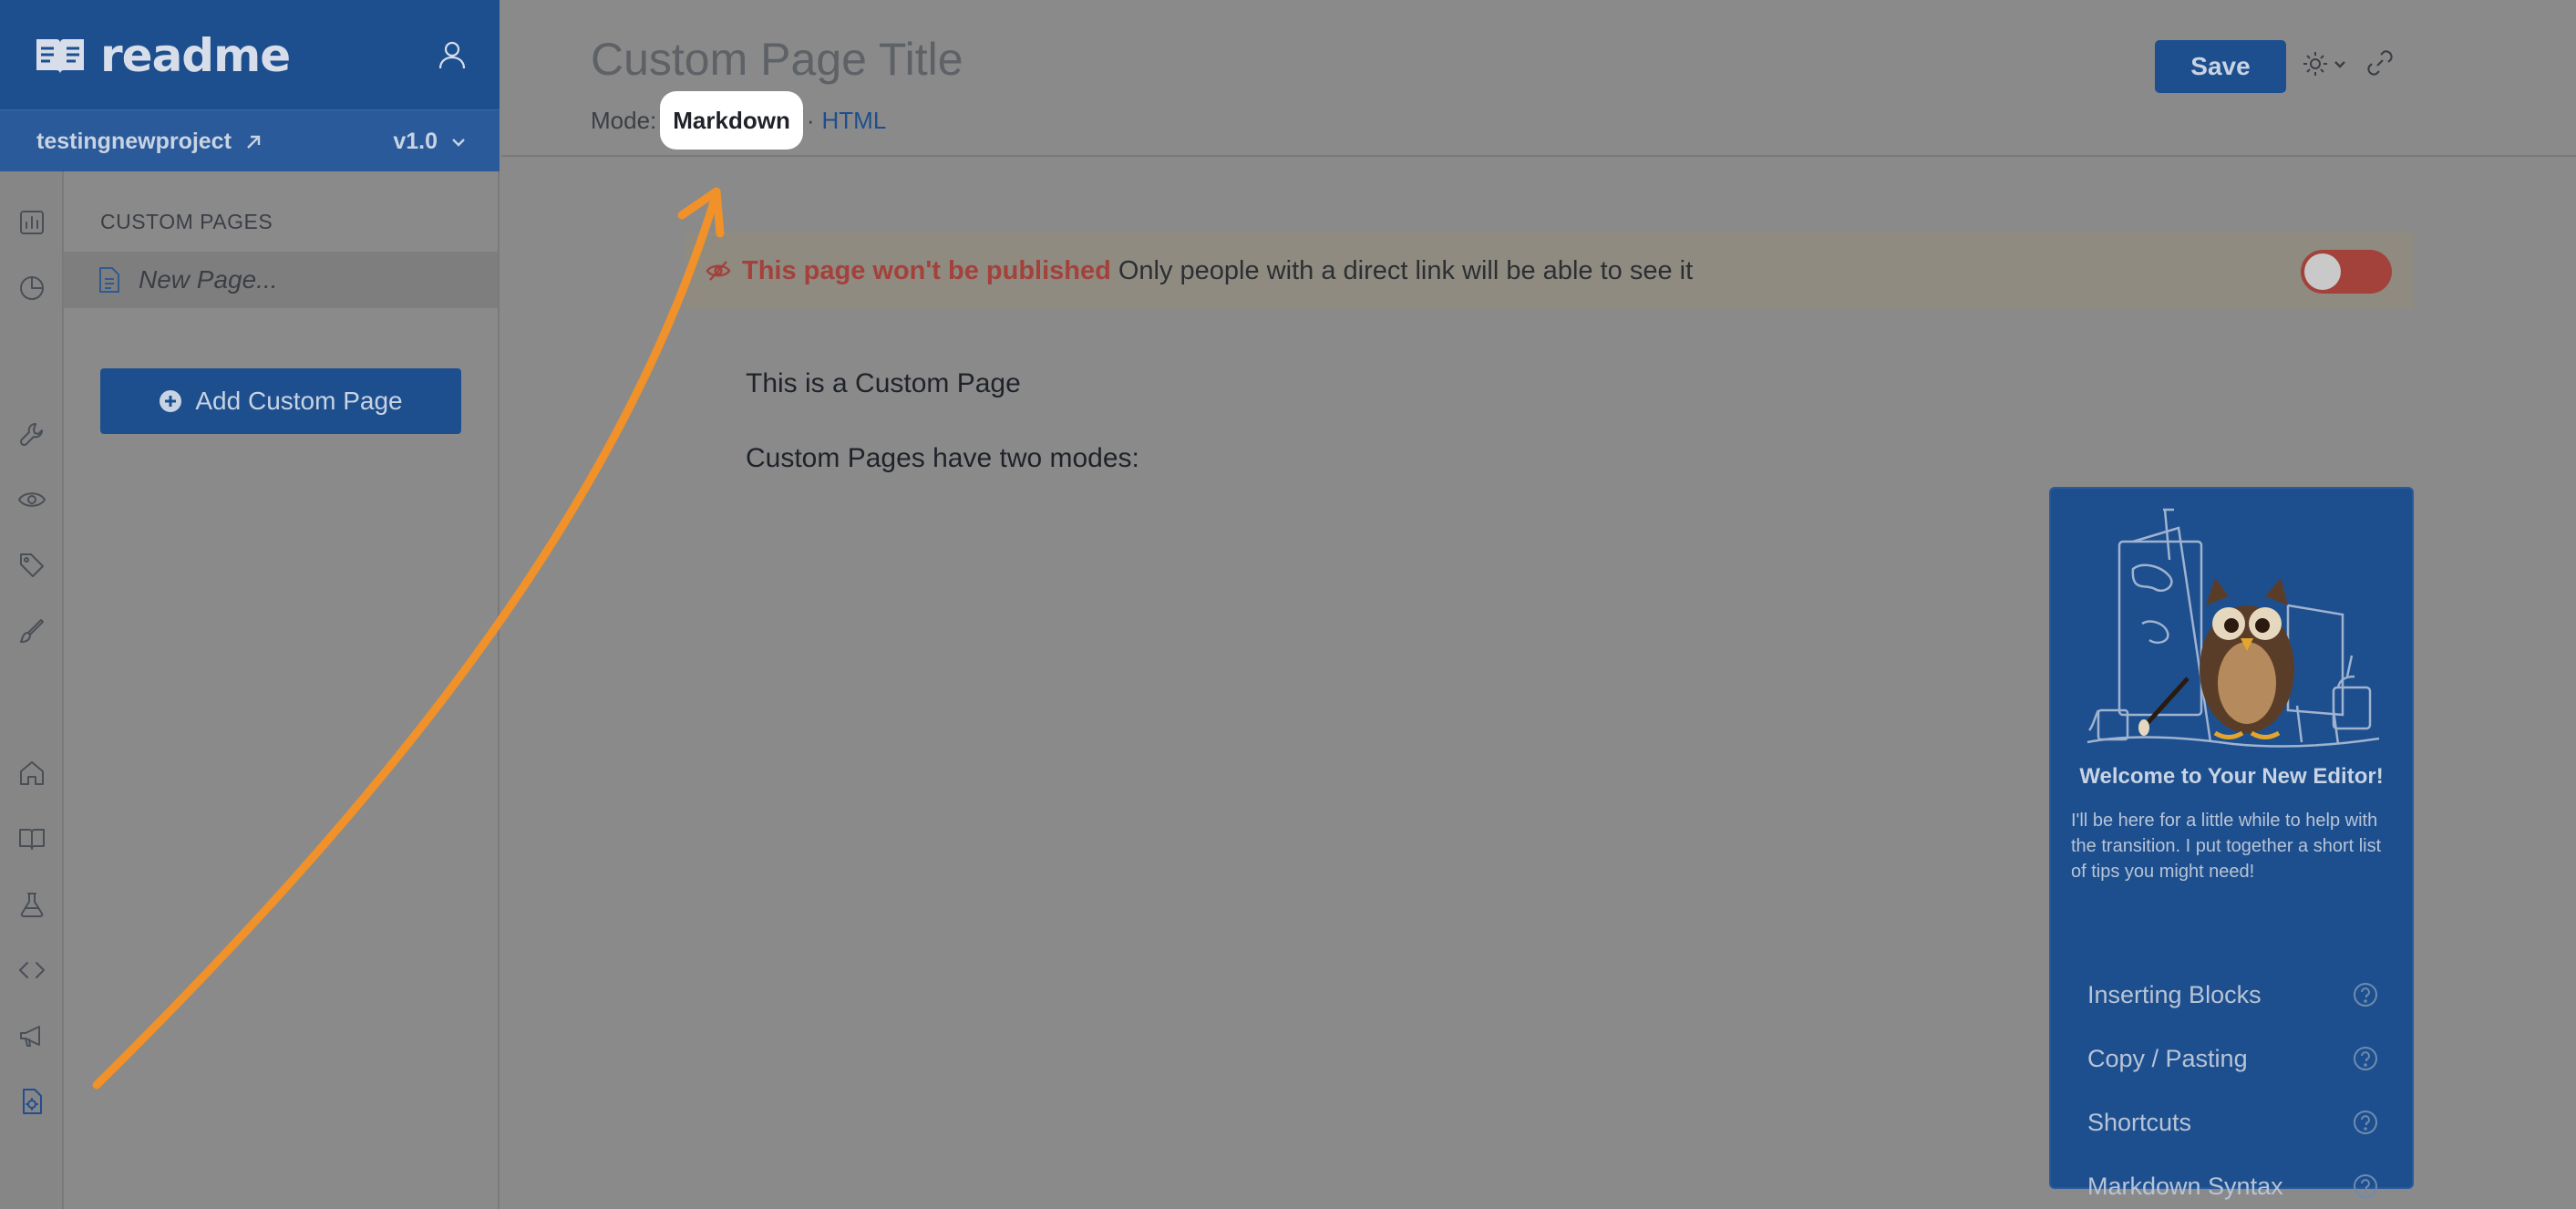 The image size is (2576, 1209). Describe the element at coordinates (2315, 64) in the screenshot. I see `gear-icon` at that location.